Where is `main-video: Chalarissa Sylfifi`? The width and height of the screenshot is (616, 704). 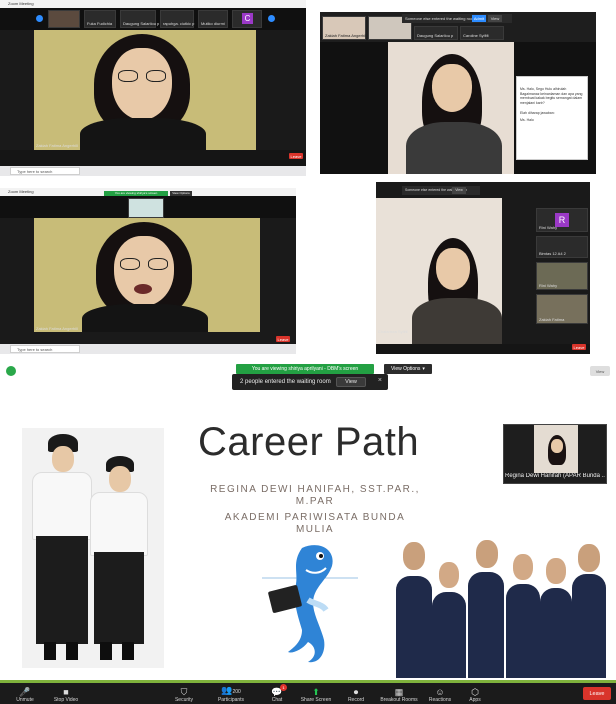 main-video: Chalarissa Sylfifi is located at coordinates (439, 271).